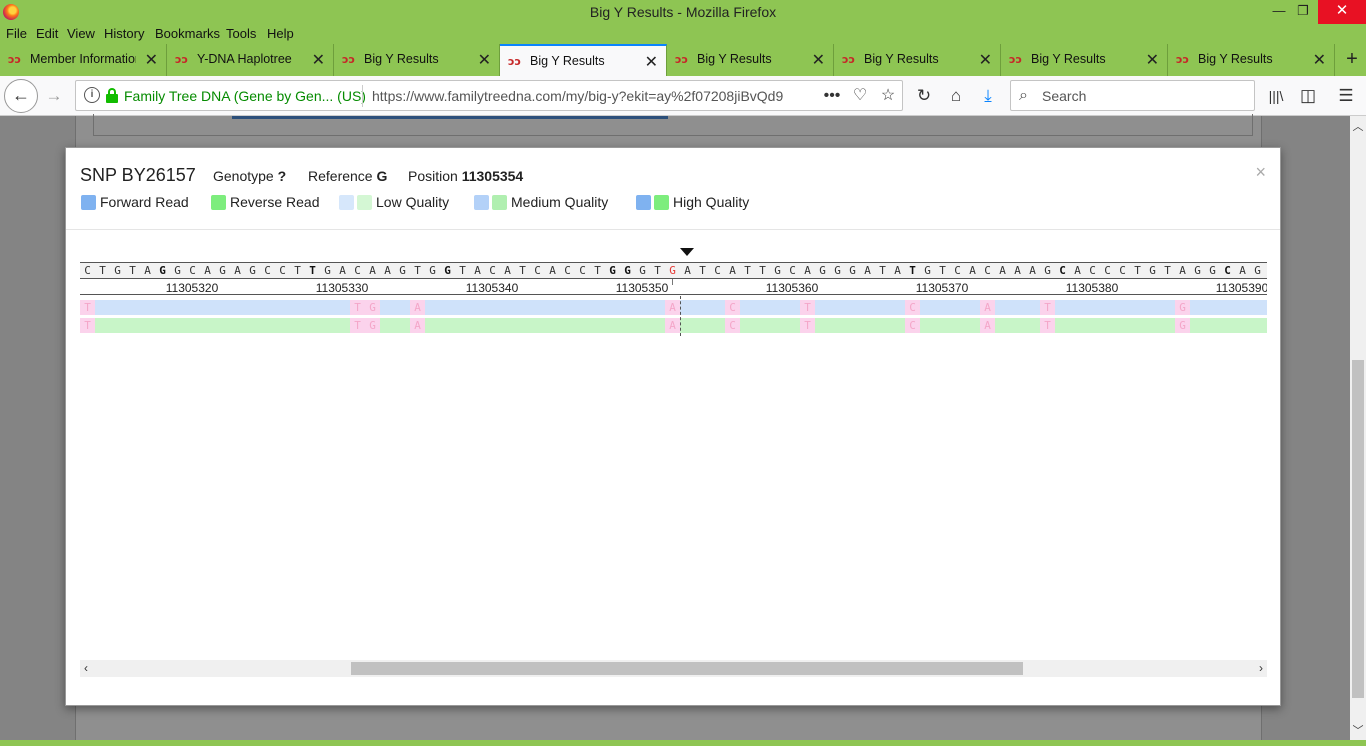  I want to click on menu-view: View, so click(81, 33).